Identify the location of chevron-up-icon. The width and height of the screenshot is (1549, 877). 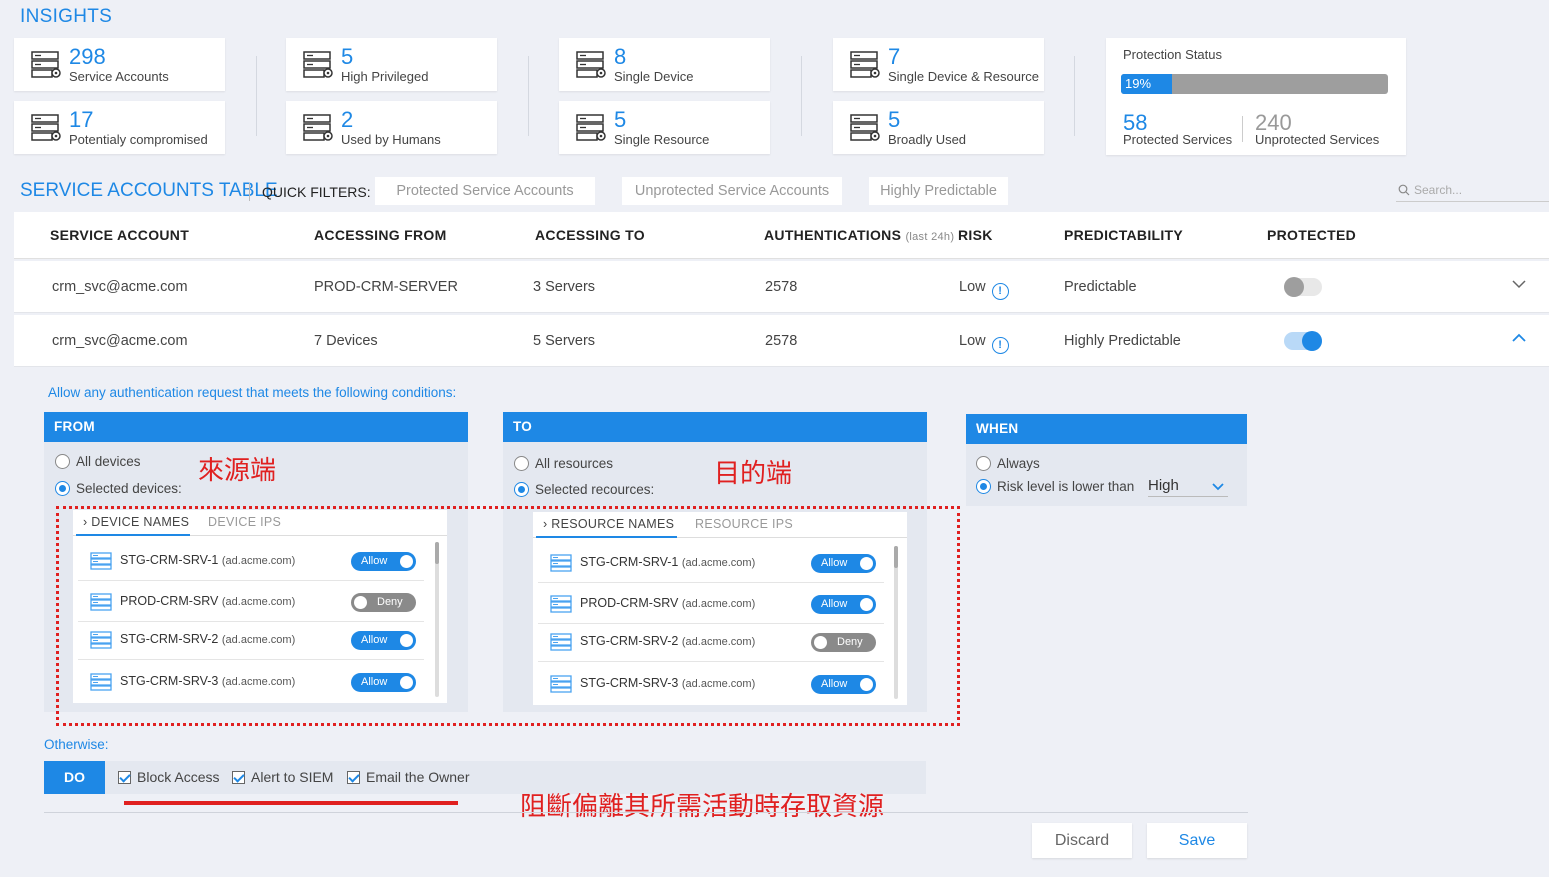
(1519, 338).